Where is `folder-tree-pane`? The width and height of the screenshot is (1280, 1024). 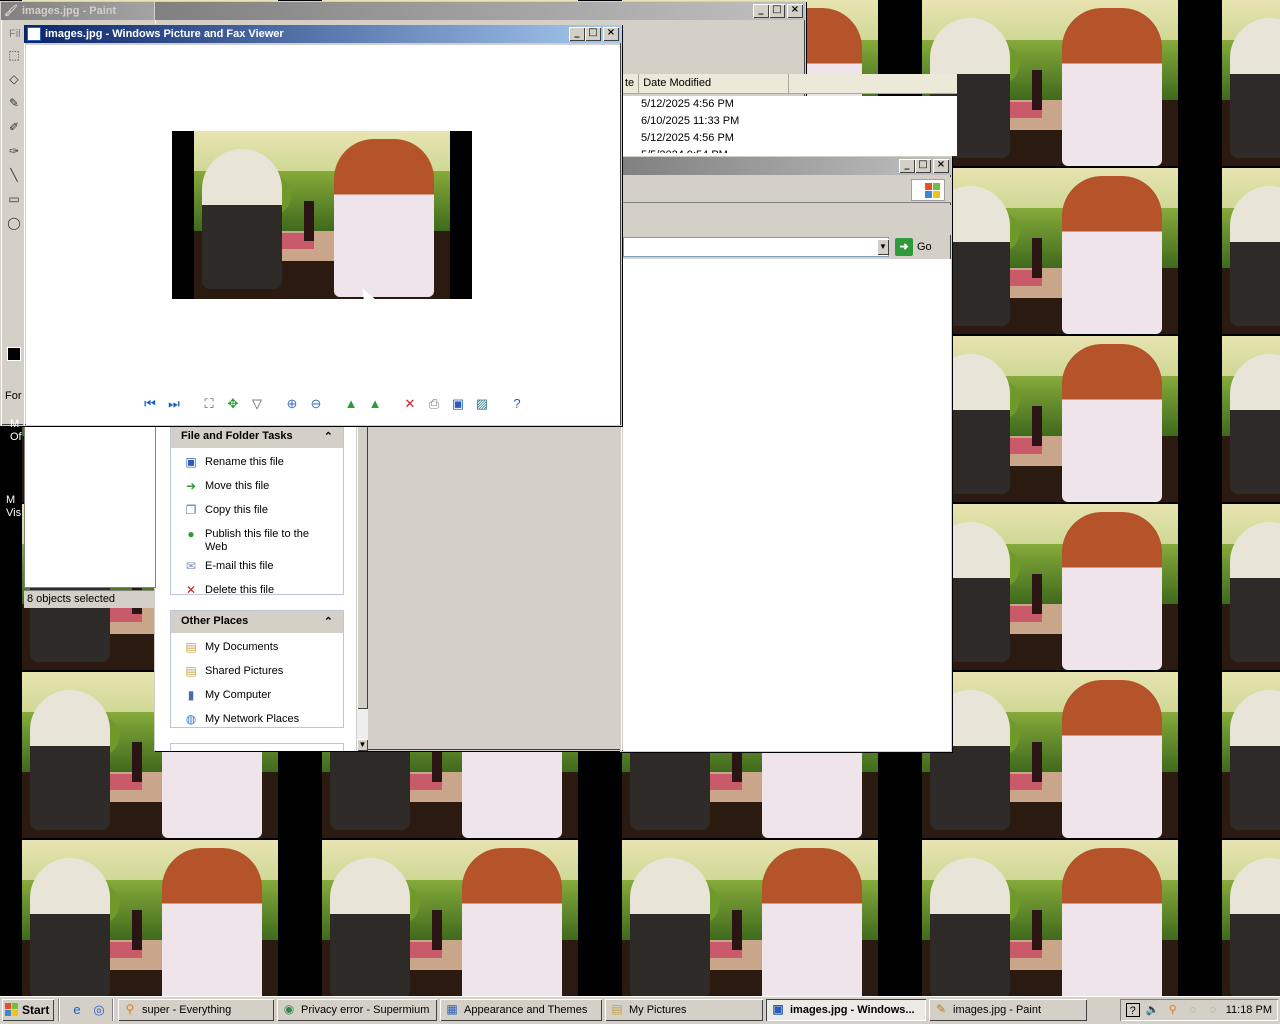 folder-tree-pane is located at coordinates (90, 507).